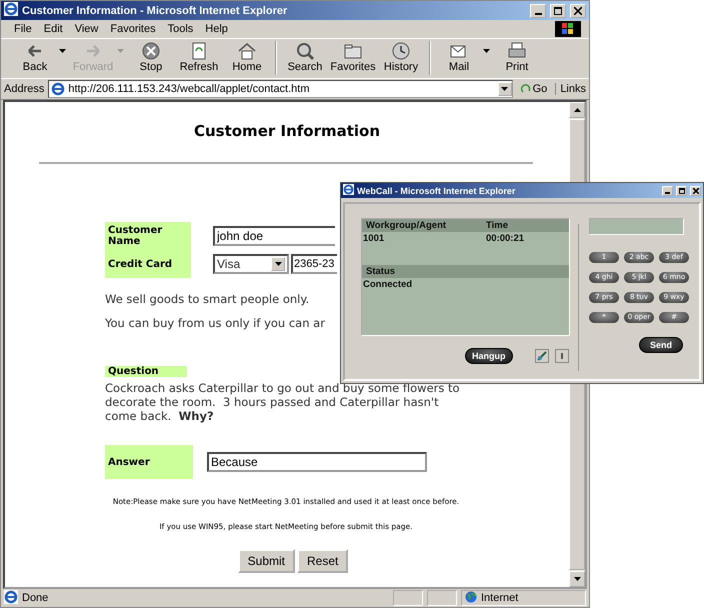  I want to click on window-title: WebCall - Microsoft Internet Explorer, so click(436, 191).